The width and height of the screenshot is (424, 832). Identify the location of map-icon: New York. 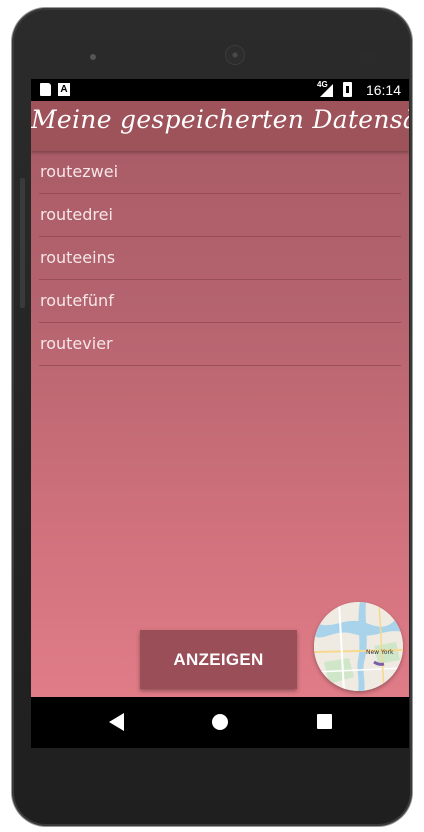
(358, 646).